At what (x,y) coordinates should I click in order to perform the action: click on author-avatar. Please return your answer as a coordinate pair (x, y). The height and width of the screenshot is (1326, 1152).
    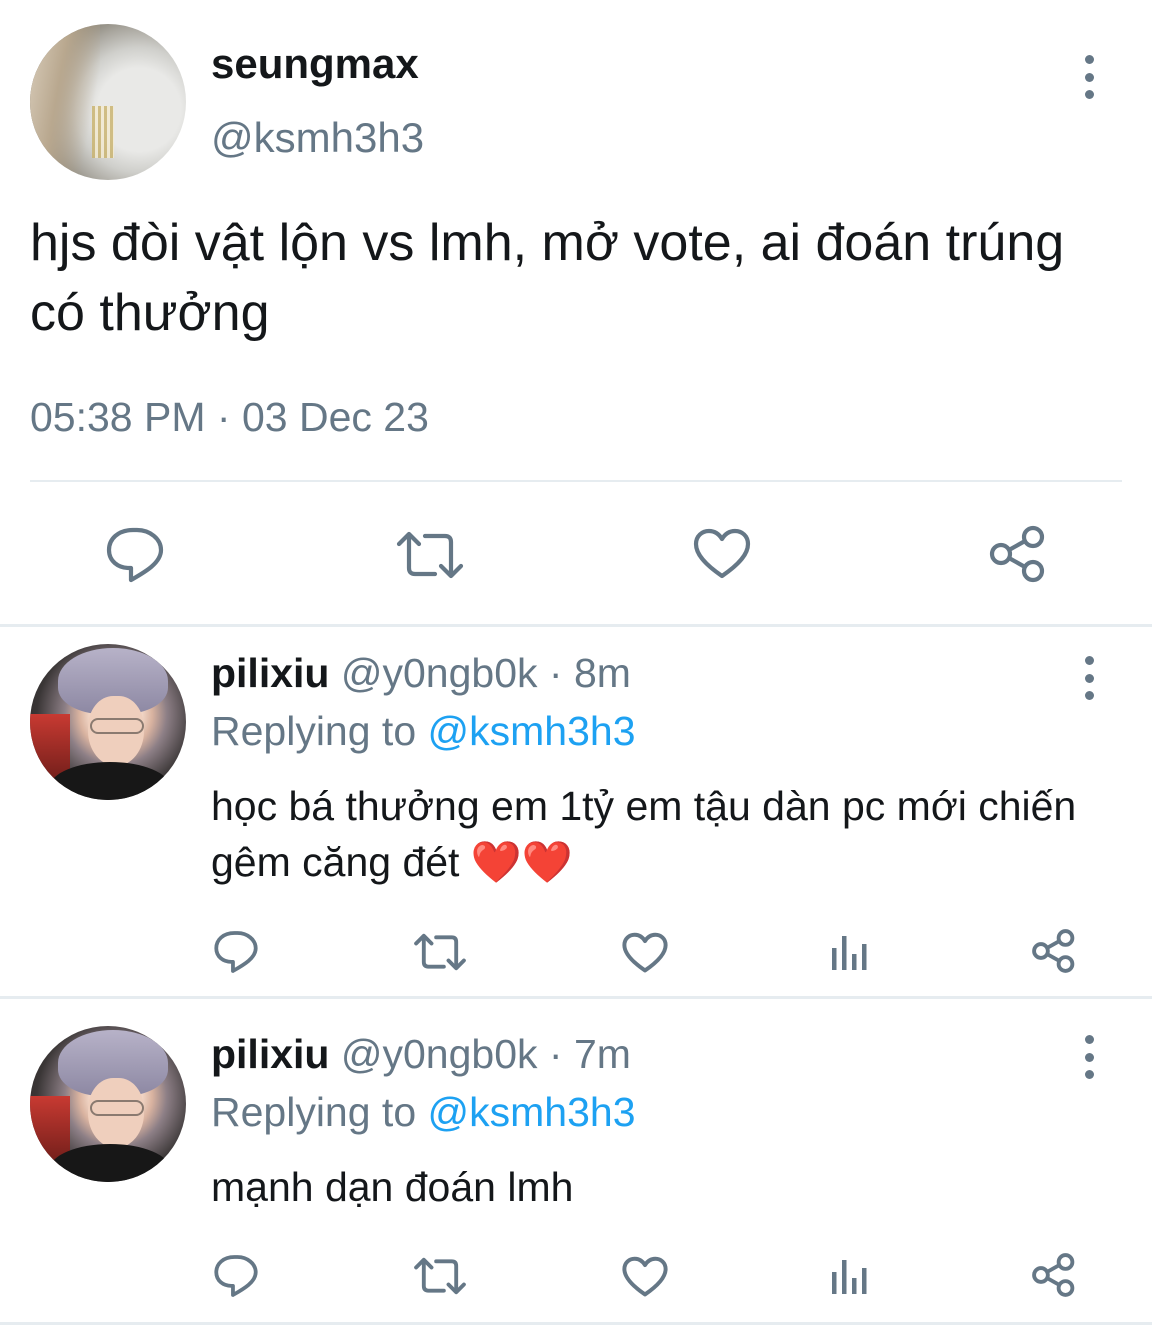
    Looking at the image, I should click on (108, 102).